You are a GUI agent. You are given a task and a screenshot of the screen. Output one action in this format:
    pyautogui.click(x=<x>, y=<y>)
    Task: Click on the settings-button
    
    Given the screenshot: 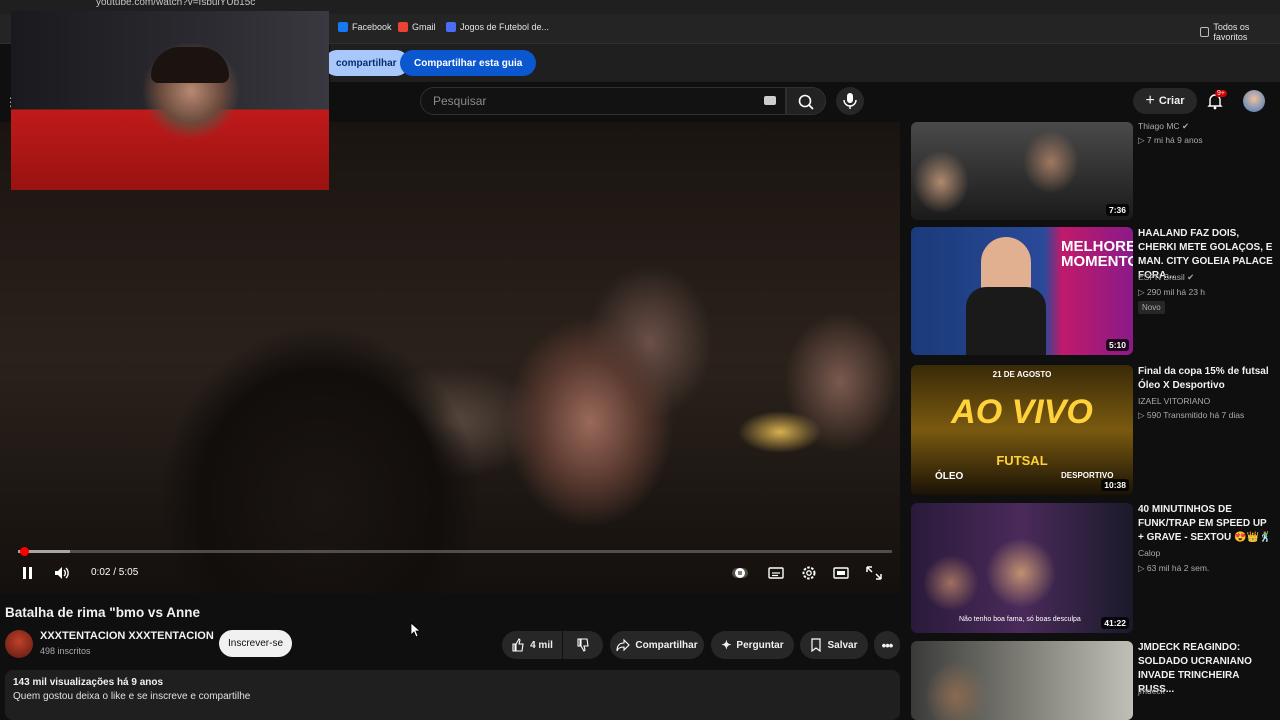 What is the action you would take?
    pyautogui.click(x=809, y=573)
    